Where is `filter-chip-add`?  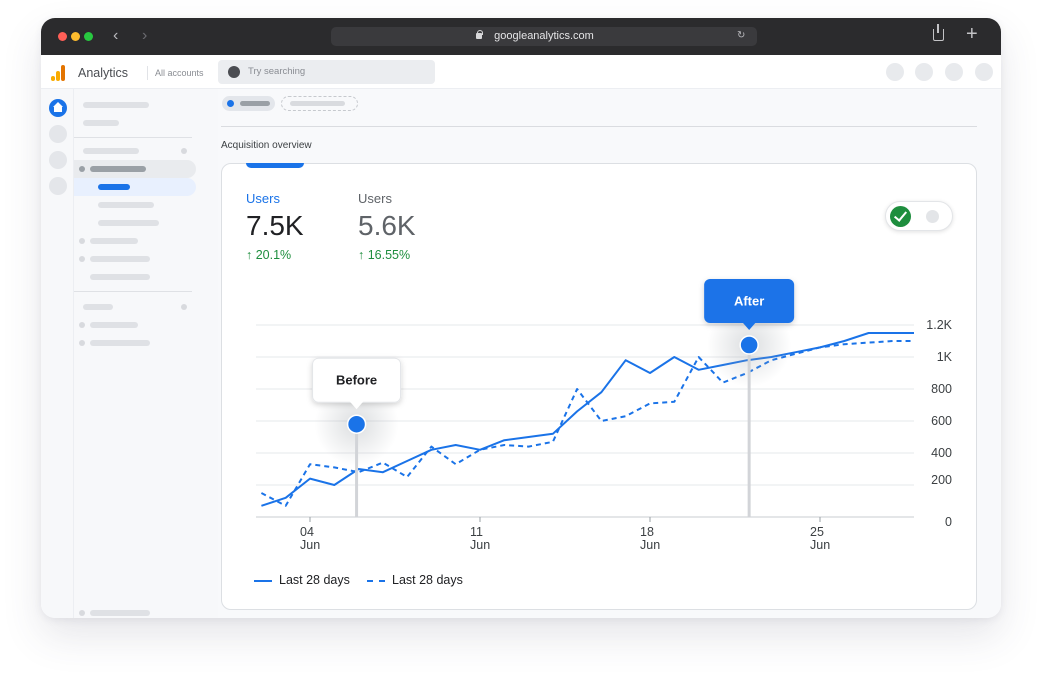
filter-chip-add is located at coordinates (319, 103).